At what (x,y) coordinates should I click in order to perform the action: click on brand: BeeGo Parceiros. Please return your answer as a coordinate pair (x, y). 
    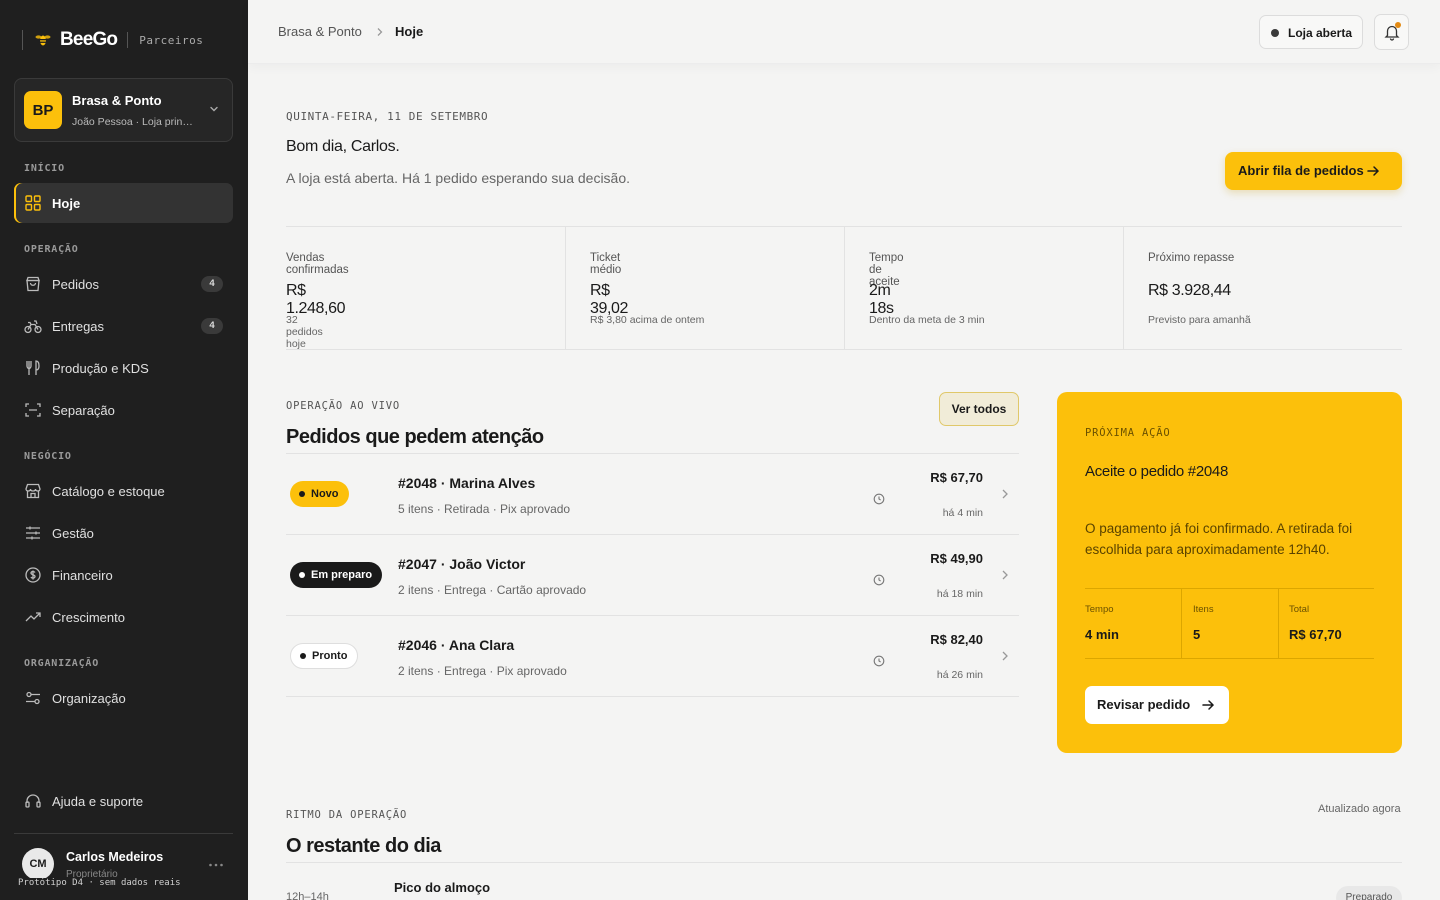
    Looking at the image, I should click on (112, 40).